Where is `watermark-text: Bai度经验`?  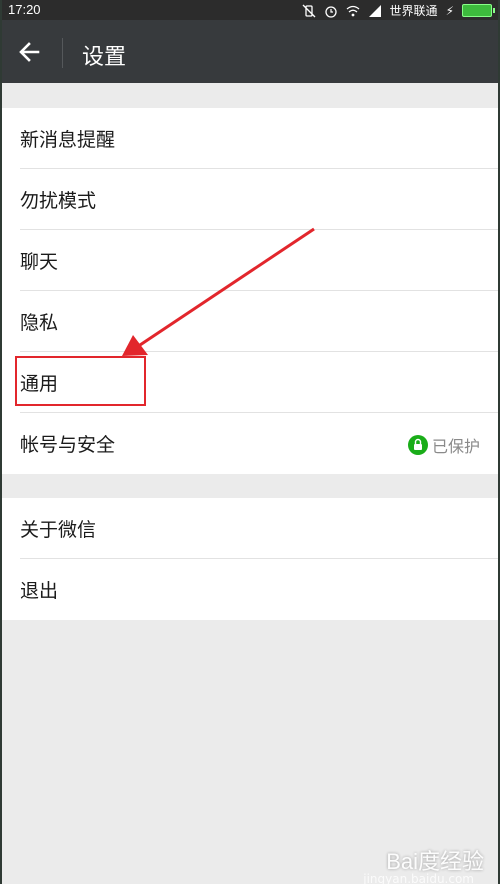
watermark-text: Bai度经验 is located at coordinates (435, 861).